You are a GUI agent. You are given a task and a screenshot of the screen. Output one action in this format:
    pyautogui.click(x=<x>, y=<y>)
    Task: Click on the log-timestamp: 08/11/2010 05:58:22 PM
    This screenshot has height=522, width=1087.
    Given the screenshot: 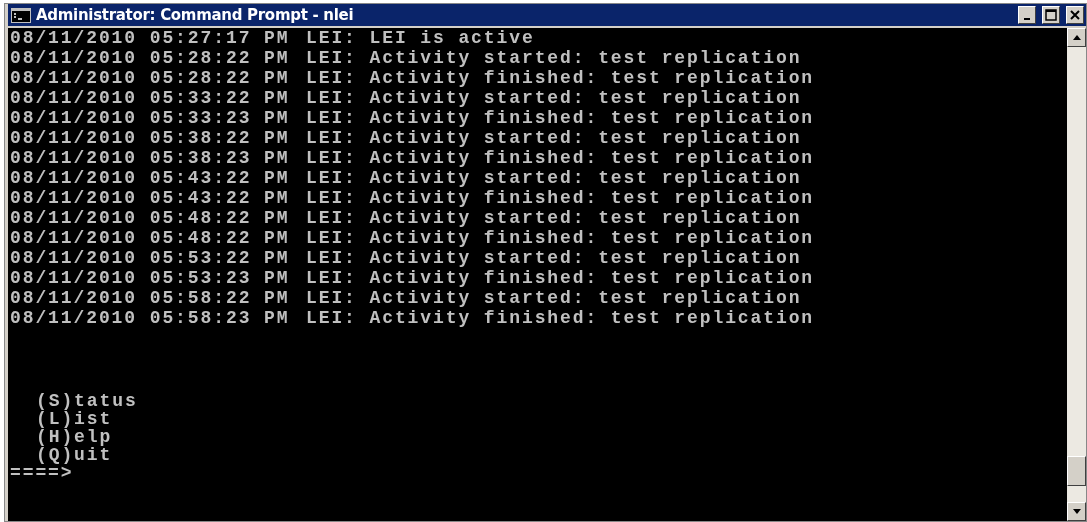 What is the action you would take?
    pyautogui.click(x=150, y=298)
    